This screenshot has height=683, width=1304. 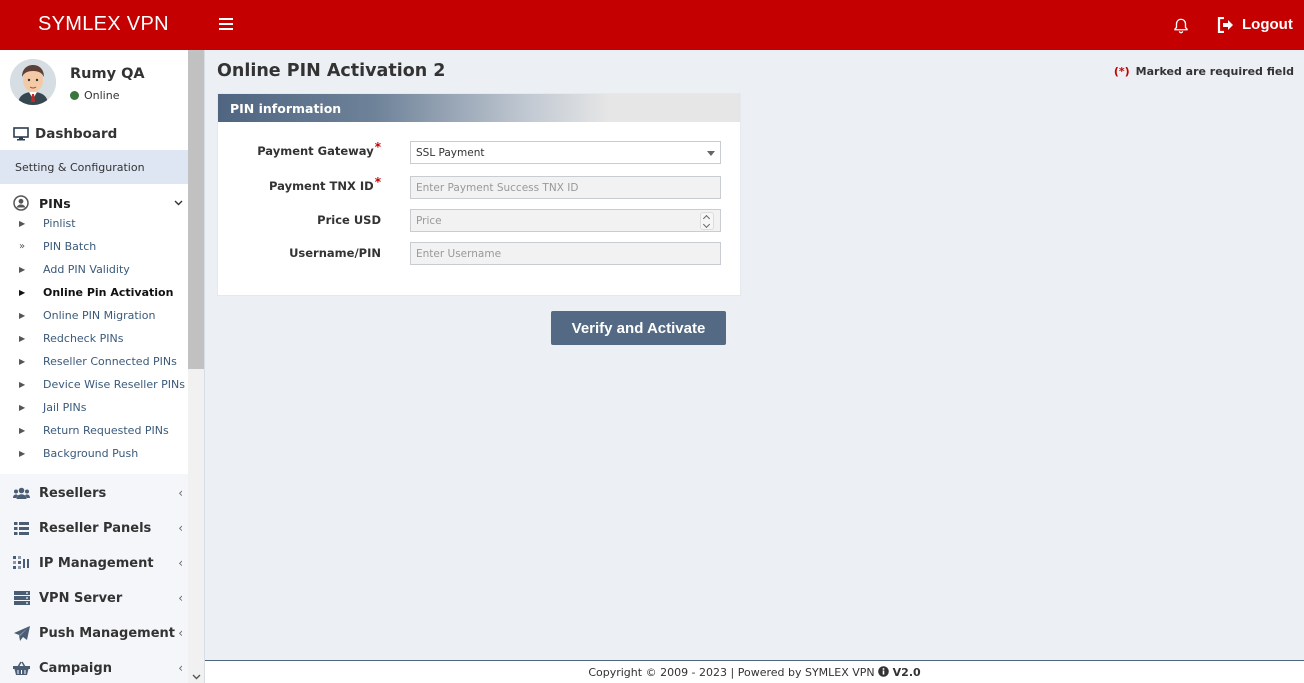 What do you see at coordinates (331, 71) in the screenshot?
I see `page-title: Online PIN Activation 2` at bounding box center [331, 71].